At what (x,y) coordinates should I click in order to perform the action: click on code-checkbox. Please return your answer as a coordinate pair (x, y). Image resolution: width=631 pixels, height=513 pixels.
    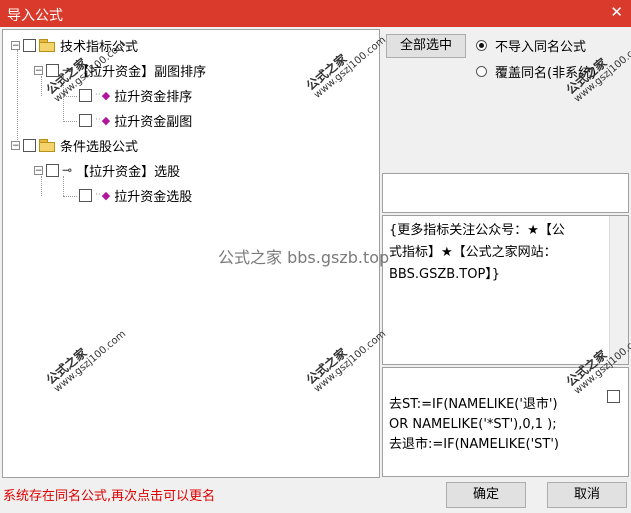
    Looking at the image, I should click on (613, 396).